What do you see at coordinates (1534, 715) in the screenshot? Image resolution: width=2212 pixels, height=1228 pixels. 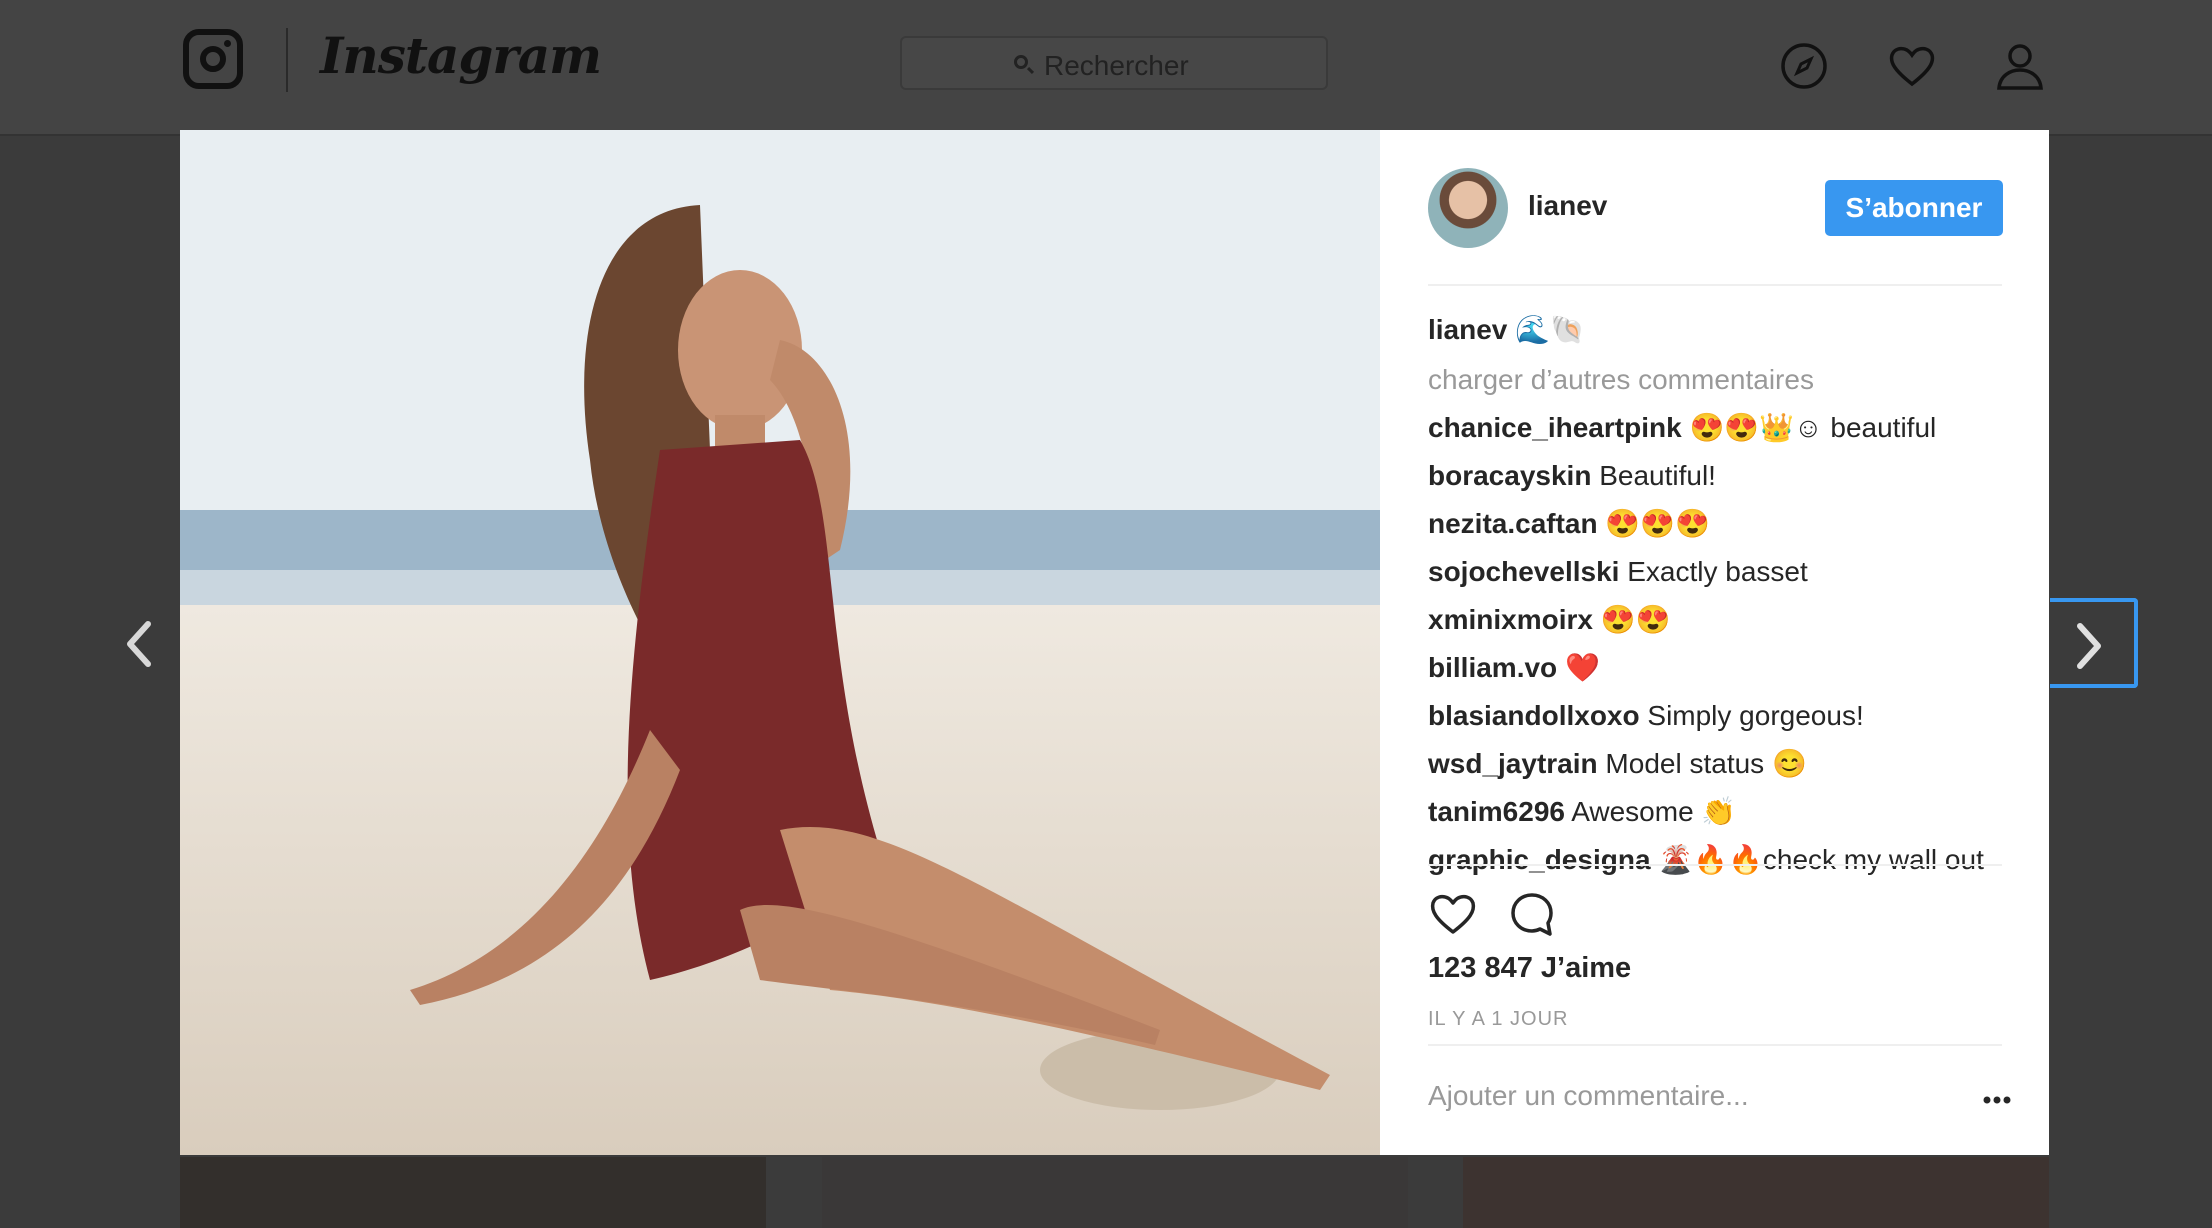 I see `comment-username: blasiandollxoxo` at bounding box center [1534, 715].